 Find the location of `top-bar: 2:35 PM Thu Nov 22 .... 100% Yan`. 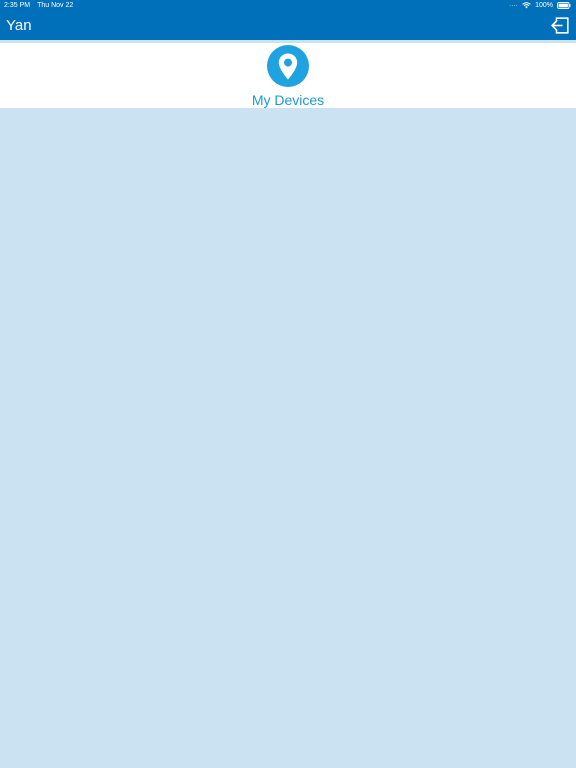

top-bar: 2:35 PM Thu Nov 22 .... 100% Yan is located at coordinates (288, 20).